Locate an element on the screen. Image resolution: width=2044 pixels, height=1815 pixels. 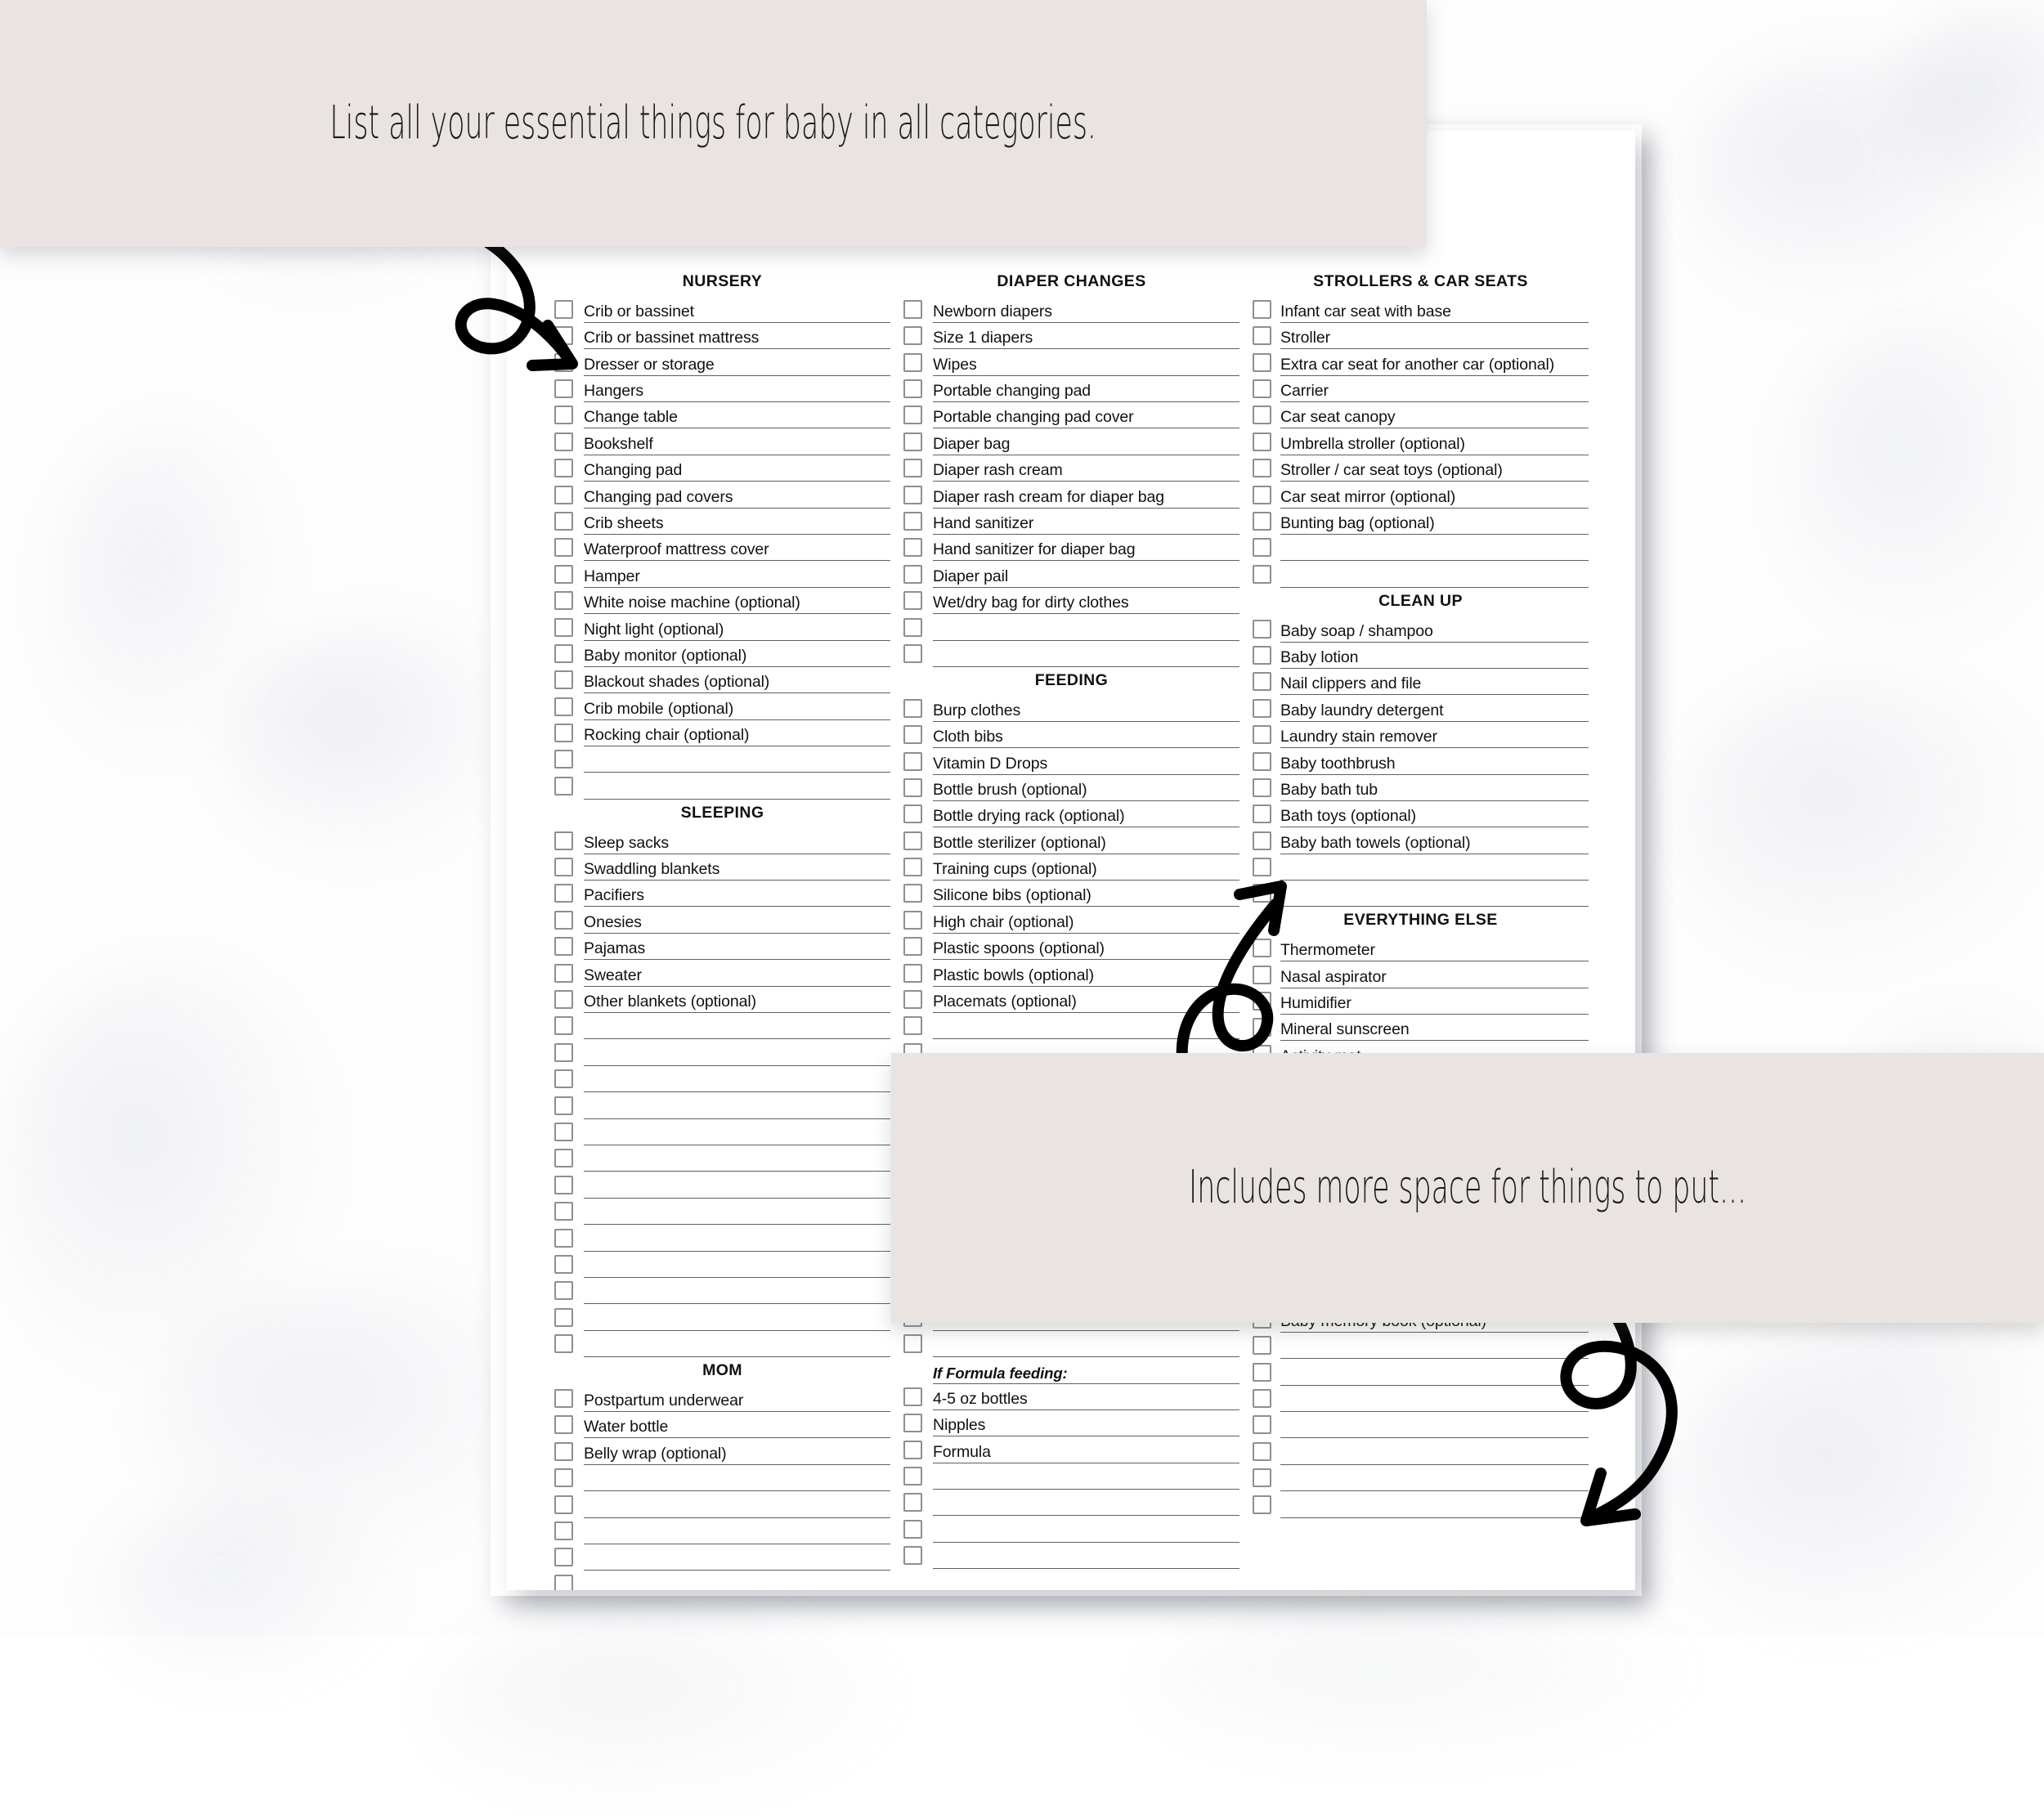
checklist-write-line: Wet/dry bag for dirty clothes is located at coordinates (1086, 603).